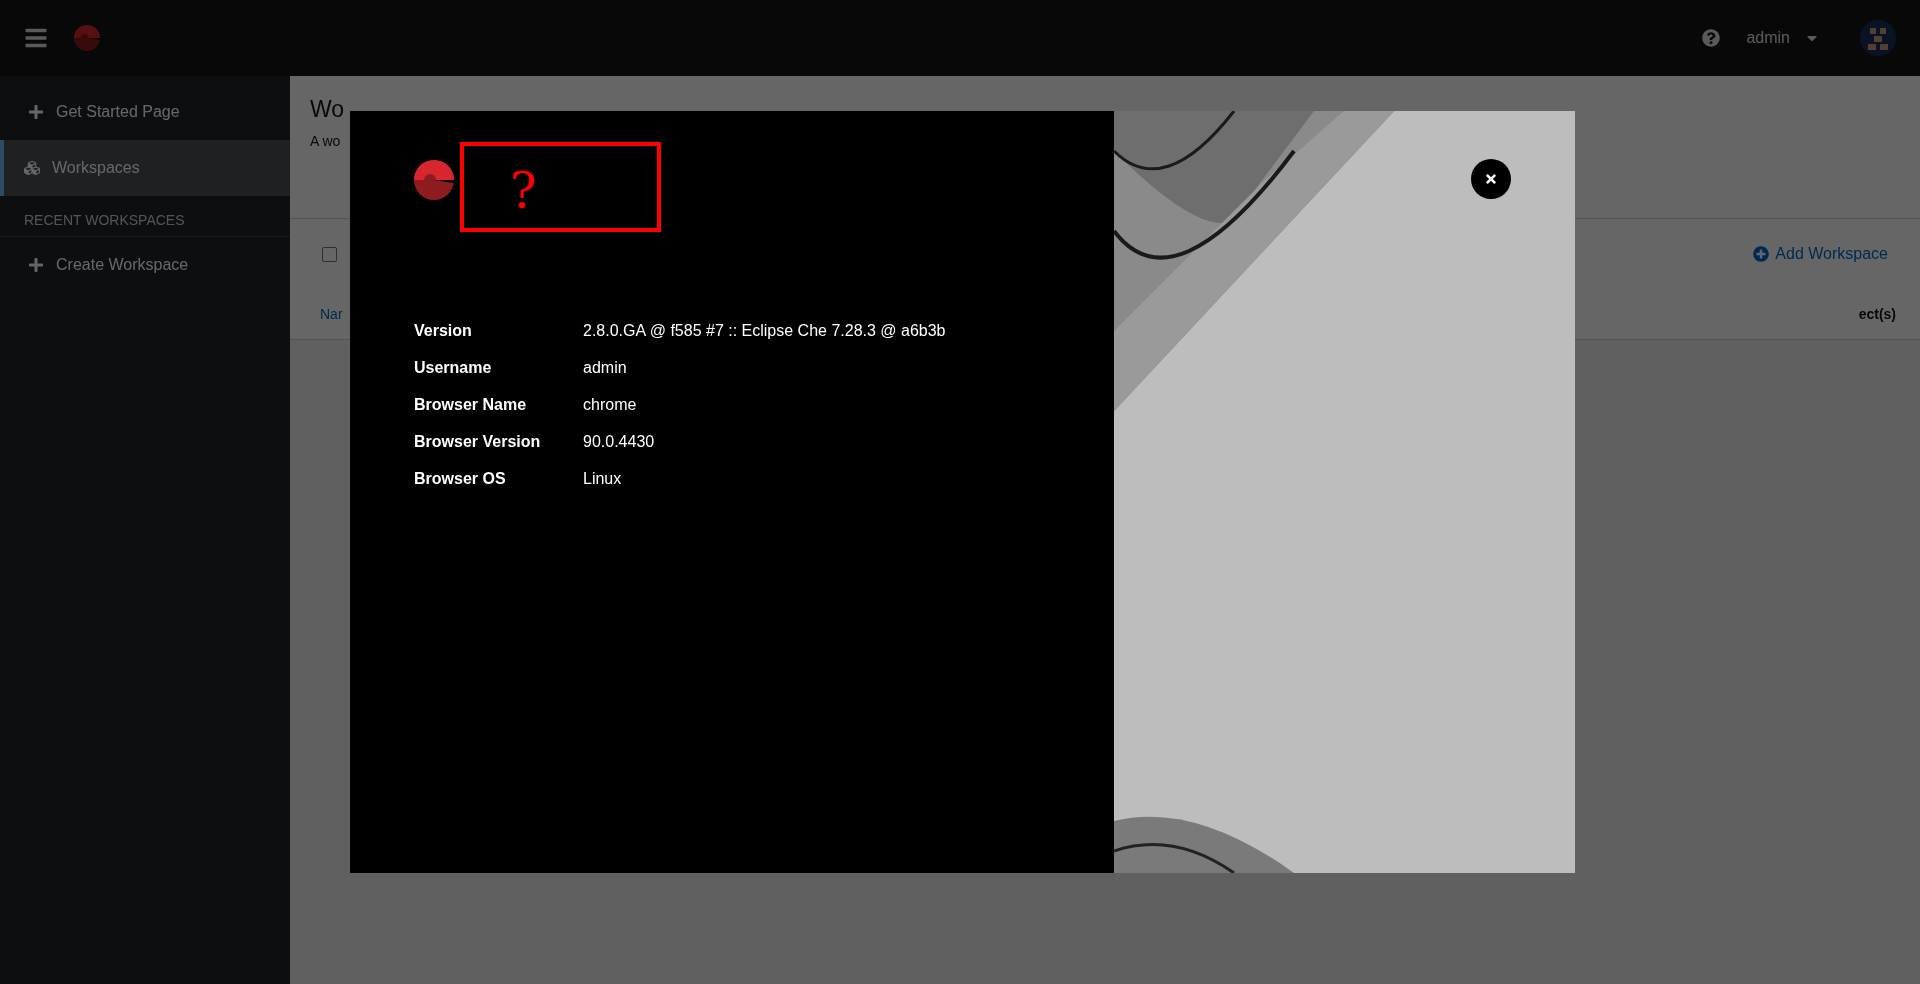 This screenshot has height=984, width=1920. What do you see at coordinates (1820, 254) in the screenshot?
I see `add-workspace-button: Add Workspace` at bounding box center [1820, 254].